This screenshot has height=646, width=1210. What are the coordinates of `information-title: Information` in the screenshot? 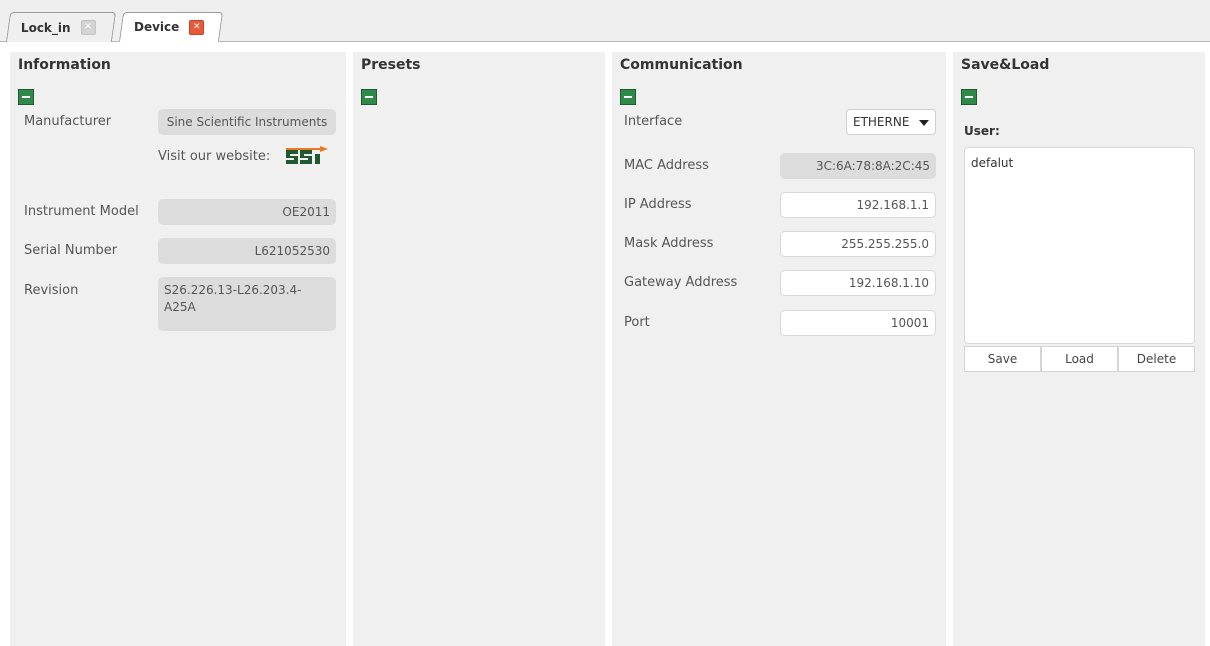 It's located at (64, 65).